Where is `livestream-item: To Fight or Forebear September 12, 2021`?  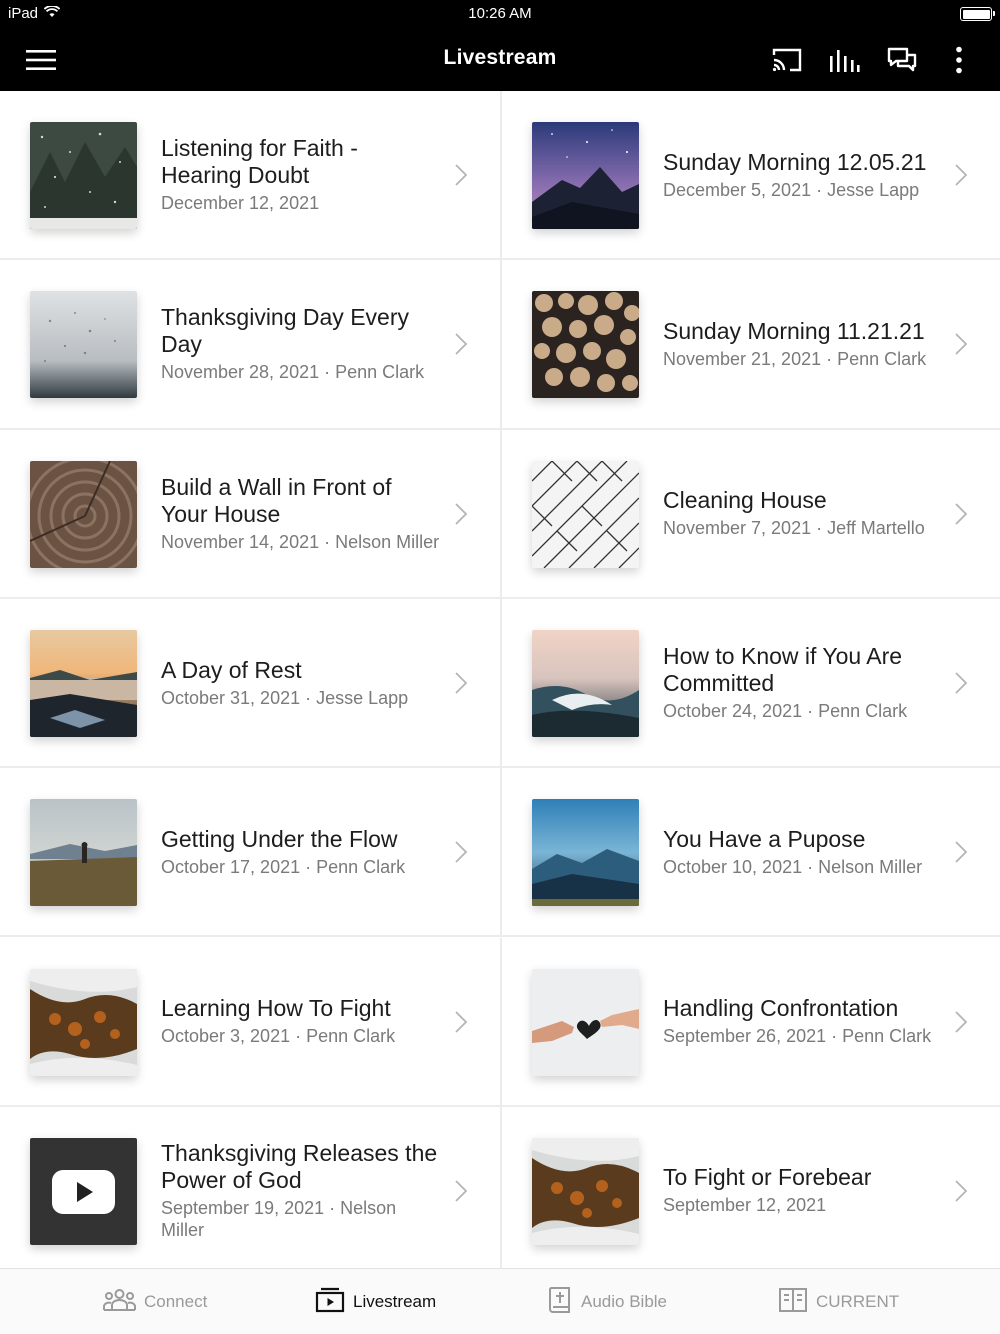
livestream-item: To Fight or Forebear September 12, 2021 is located at coordinates (750, 1191).